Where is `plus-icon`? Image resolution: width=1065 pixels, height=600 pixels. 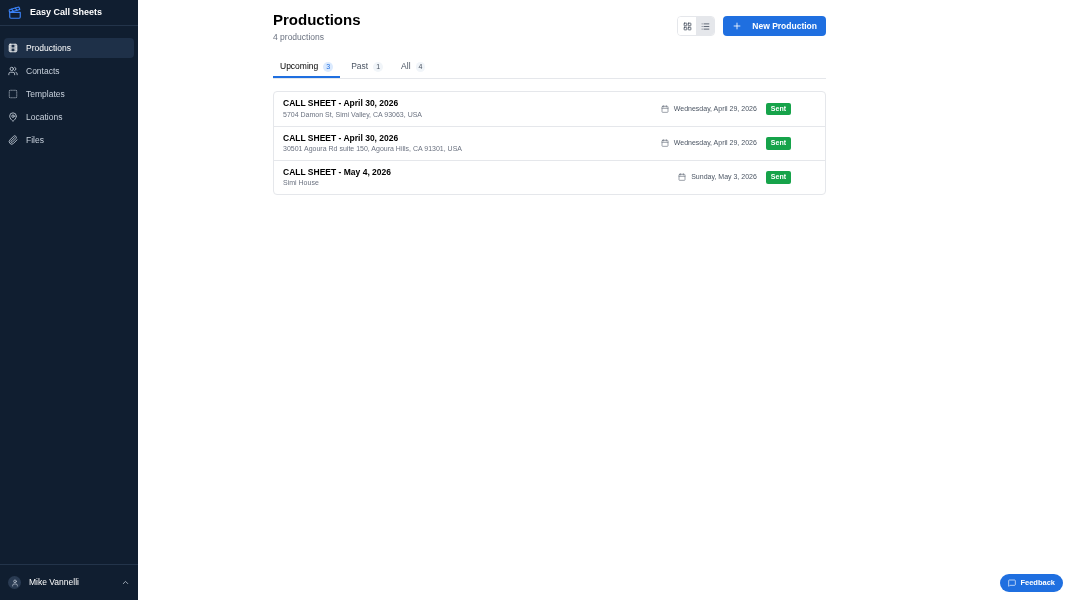
plus-icon is located at coordinates (737, 26).